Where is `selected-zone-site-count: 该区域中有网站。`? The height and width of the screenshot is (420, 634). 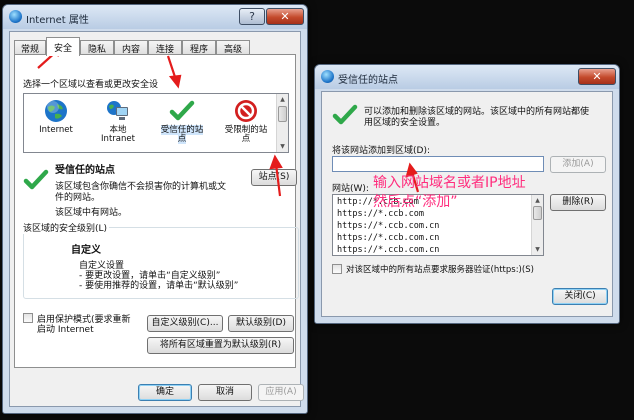
selected-zone-site-count: 该区域中有网站。 is located at coordinates (91, 213).